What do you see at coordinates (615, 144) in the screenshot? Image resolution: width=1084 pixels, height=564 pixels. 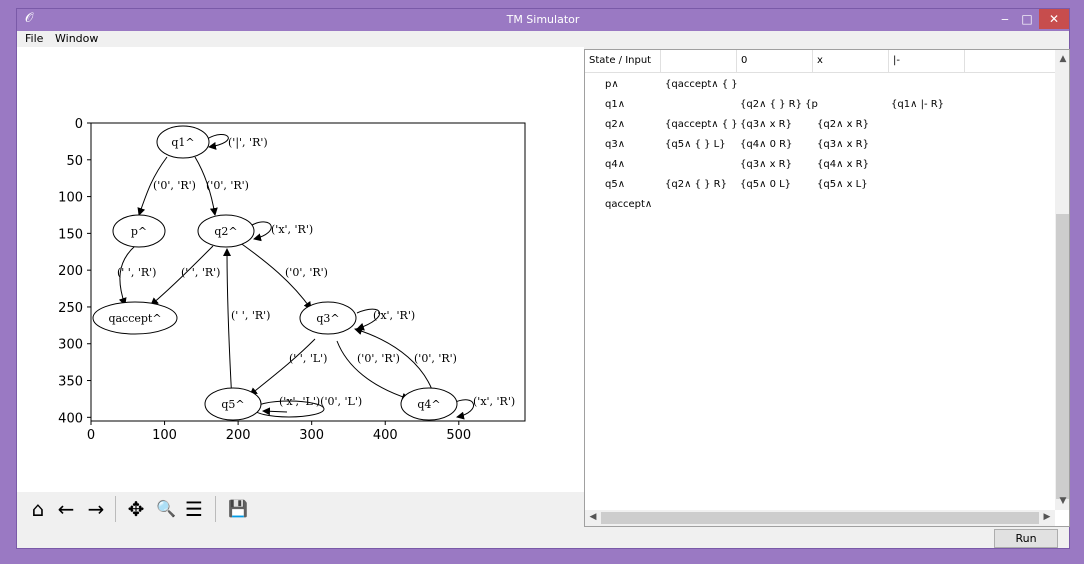 I see `table-cell: q3∧` at bounding box center [615, 144].